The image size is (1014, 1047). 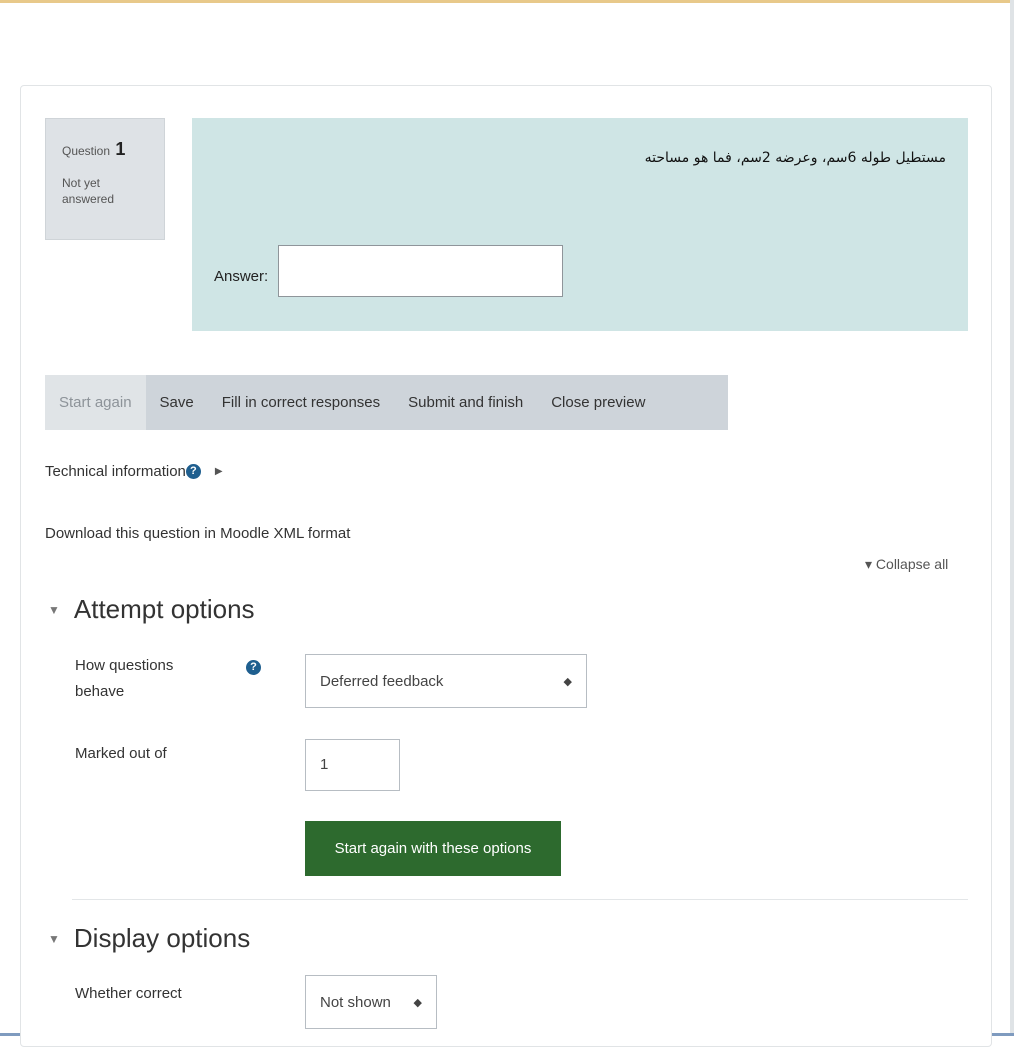 What do you see at coordinates (520, 899) in the screenshot?
I see `section-divider` at bounding box center [520, 899].